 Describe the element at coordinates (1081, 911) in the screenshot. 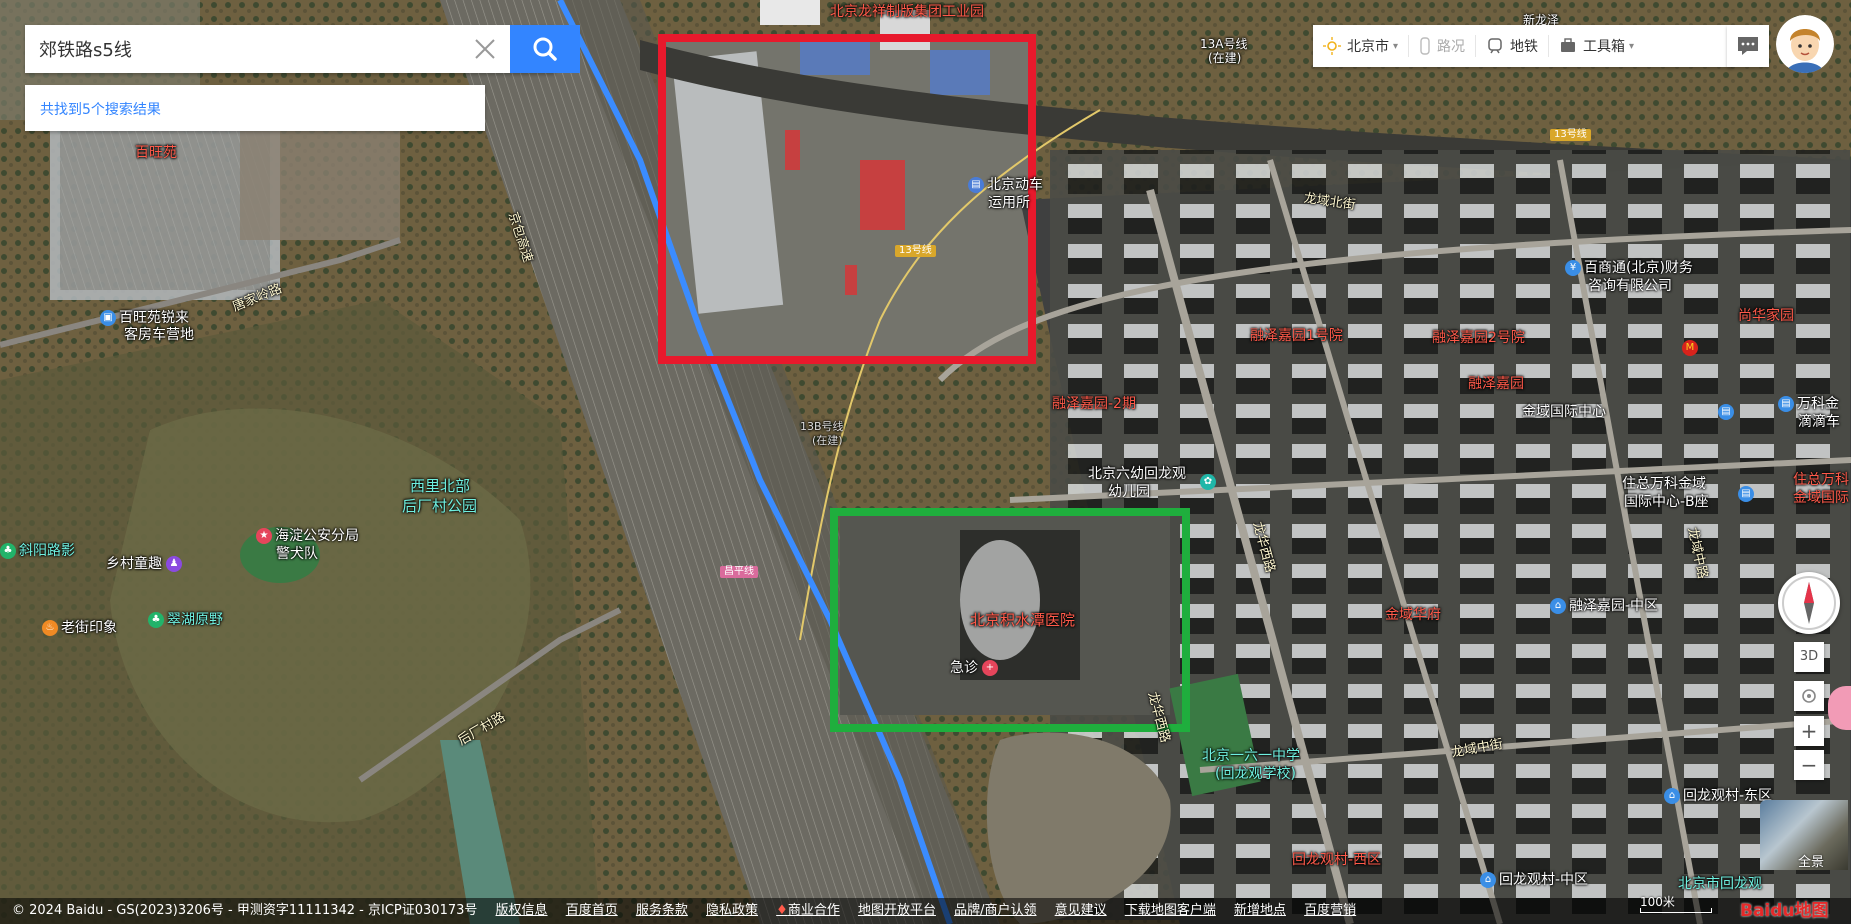

I see `footer-link-feedback: 意见建议` at that location.